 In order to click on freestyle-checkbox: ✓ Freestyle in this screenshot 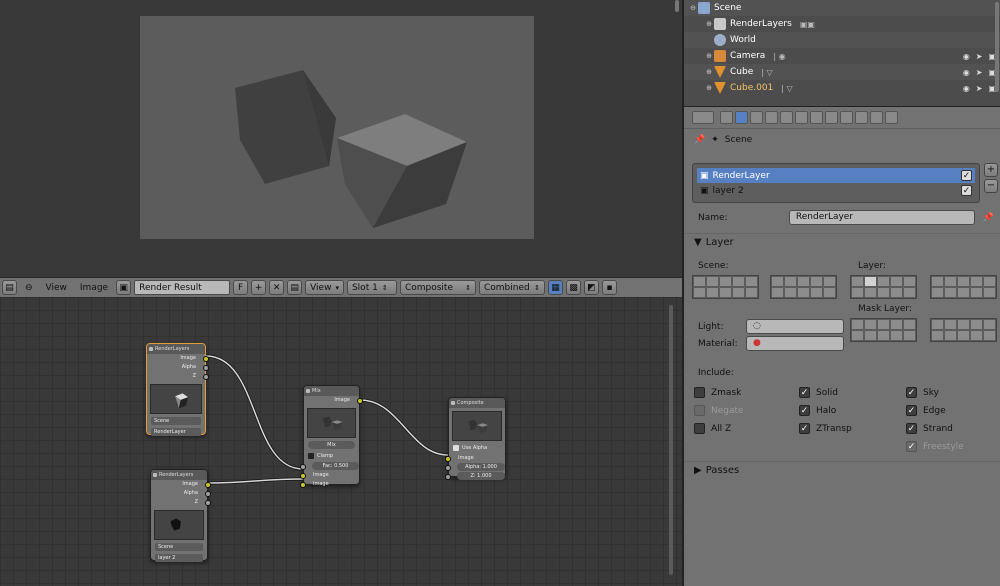, I will do `click(935, 446)`.